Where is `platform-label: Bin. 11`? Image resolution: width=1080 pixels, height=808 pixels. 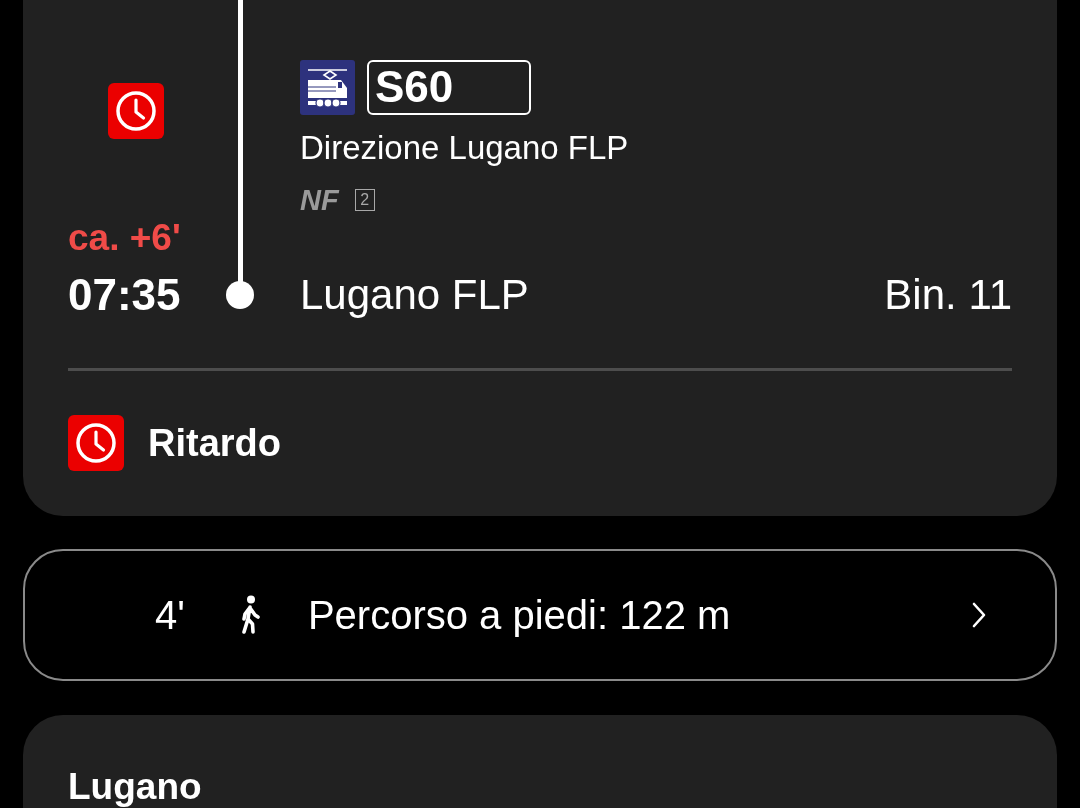 platform-label: Bin. 11 is located at coordinates (948, 295).